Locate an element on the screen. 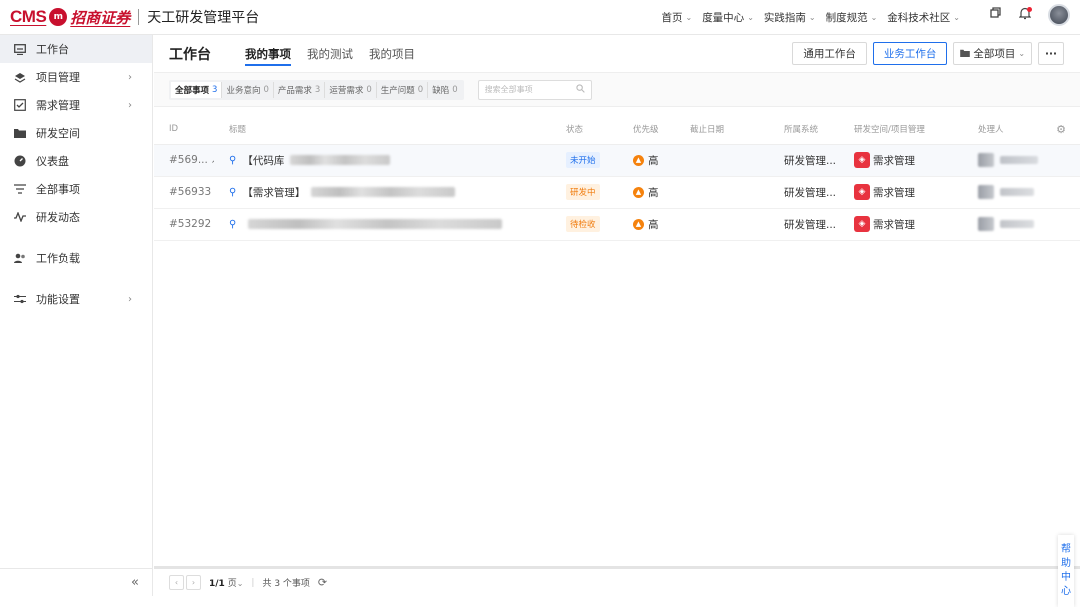  filter-tab-label: 生产问题 is located at coordinates (397, 90).